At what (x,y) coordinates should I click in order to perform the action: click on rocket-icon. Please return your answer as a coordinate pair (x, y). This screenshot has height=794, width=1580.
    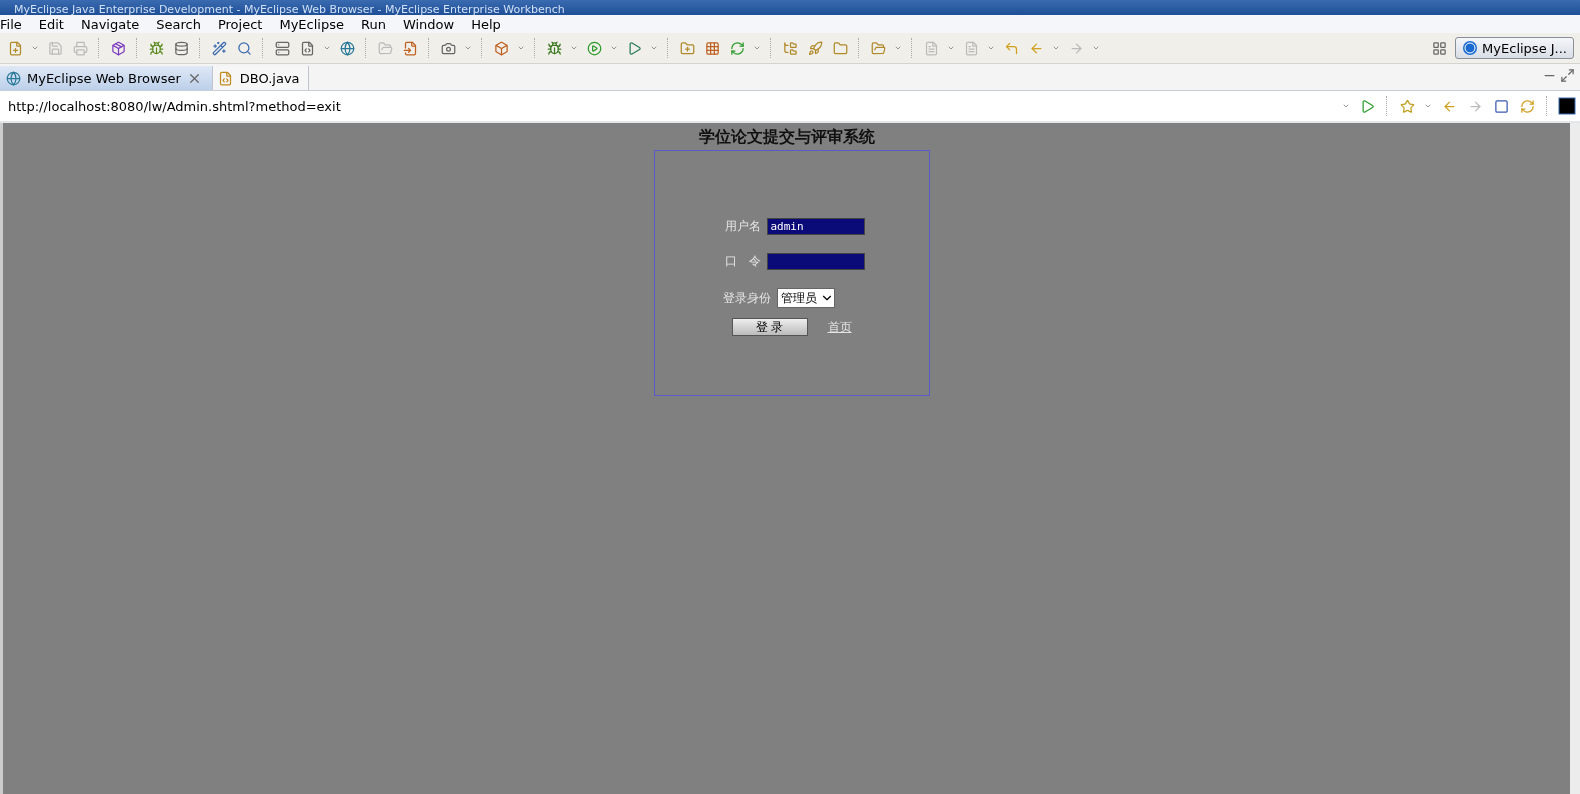
    Looking at the image, I should click on (815, 48).